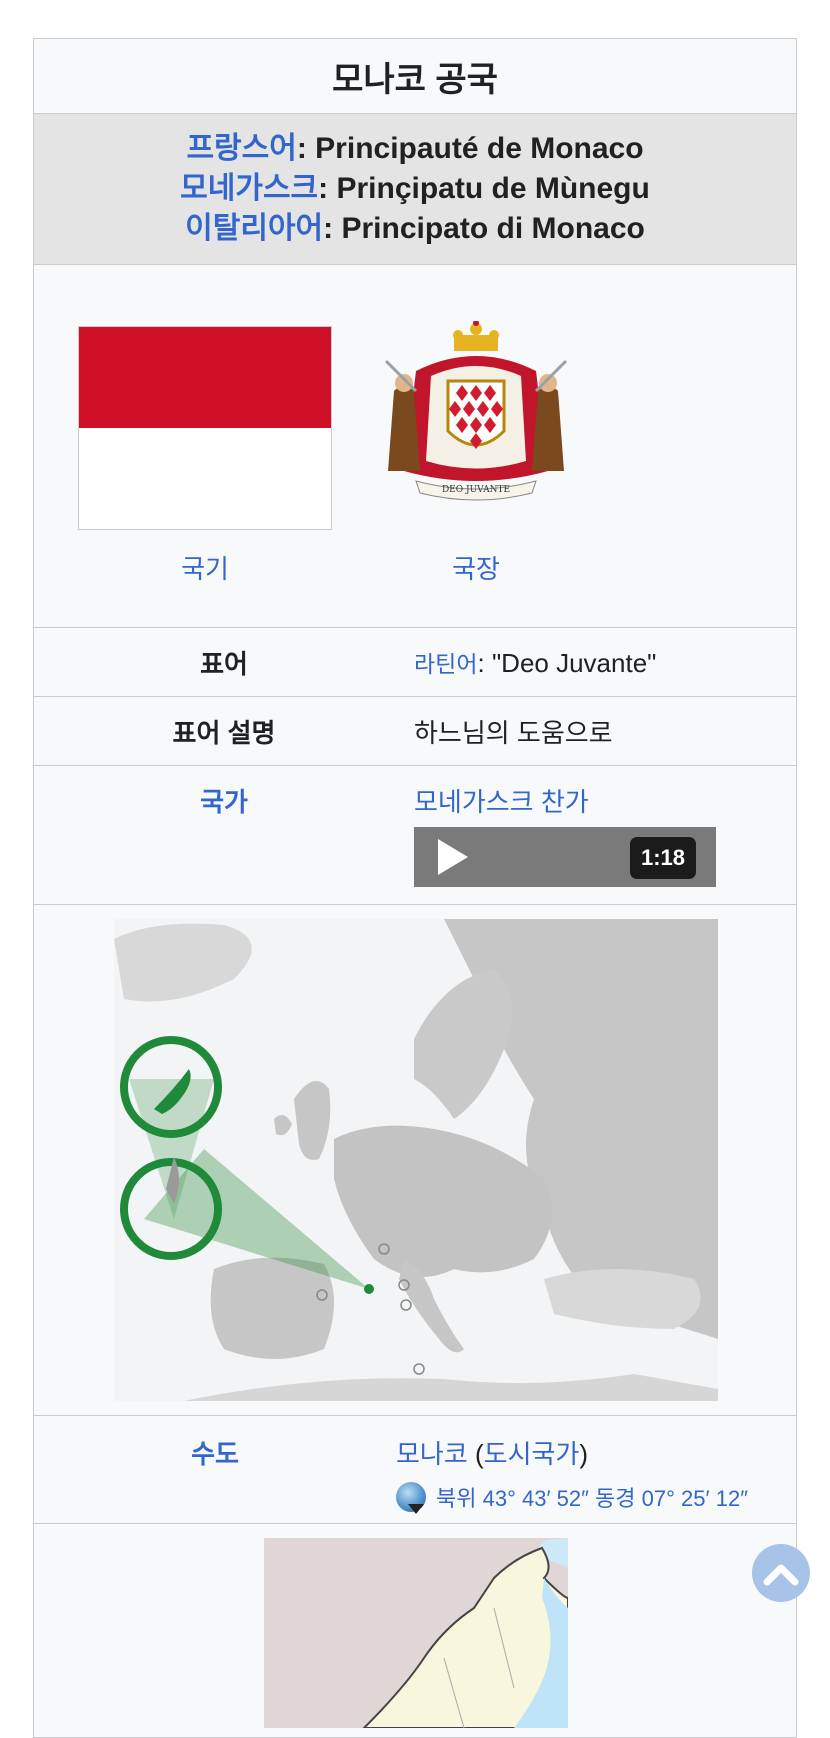 This screenshot has width=830, height=1738. What do you see at coordinates (416, 1633) in the screenshot?
I see `monaco-detail-map` at bounding box center [416, 1633].